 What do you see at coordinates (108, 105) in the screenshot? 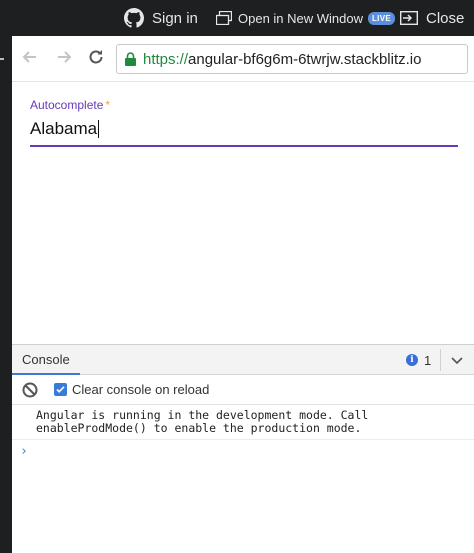
I see `required-marker: *` at bounding box center [108, 105].